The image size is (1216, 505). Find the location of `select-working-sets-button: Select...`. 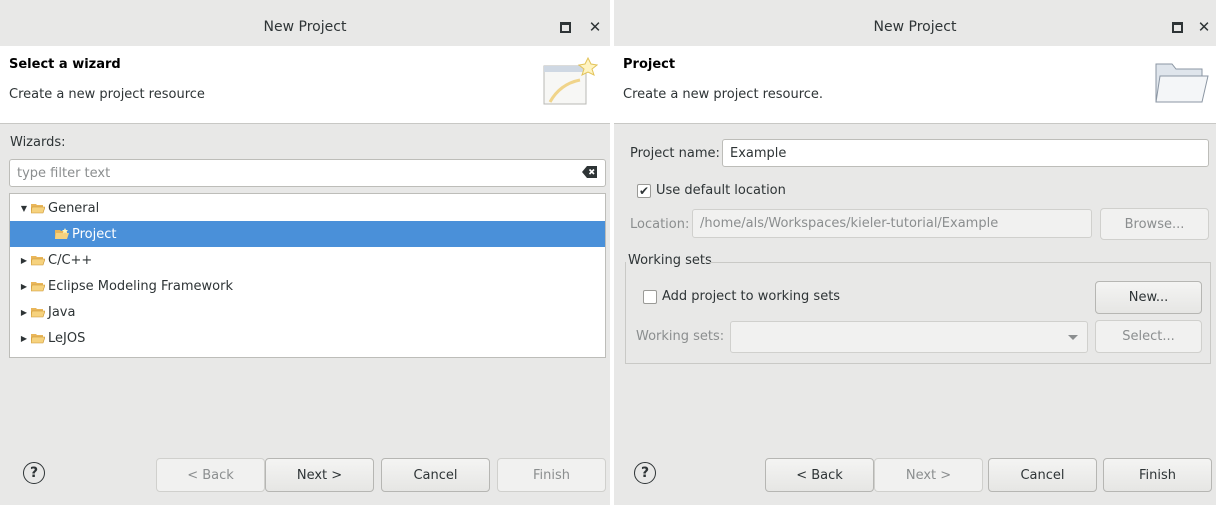

select-working-sets-button: Select... is located at coordinates (1148, 336).